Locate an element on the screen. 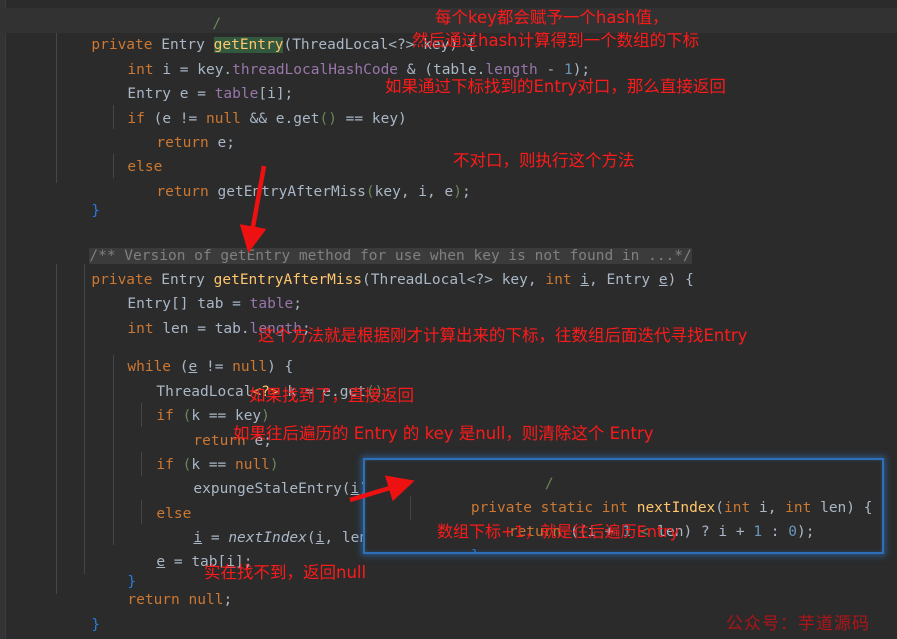 This screenshot has width=897, height=639. inset-indent-guide is located at coordinates (410, 508).